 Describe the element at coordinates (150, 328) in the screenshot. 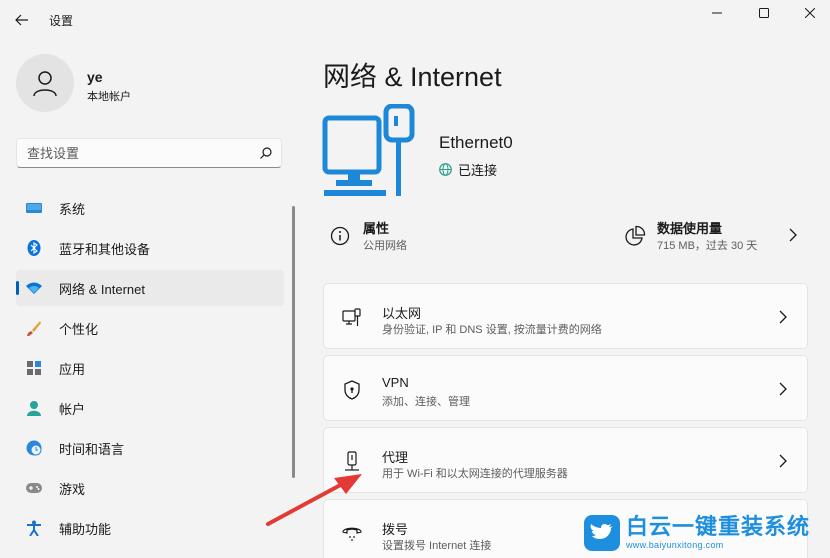

I see `sidebar-item-personalization: 个性化` at that location.